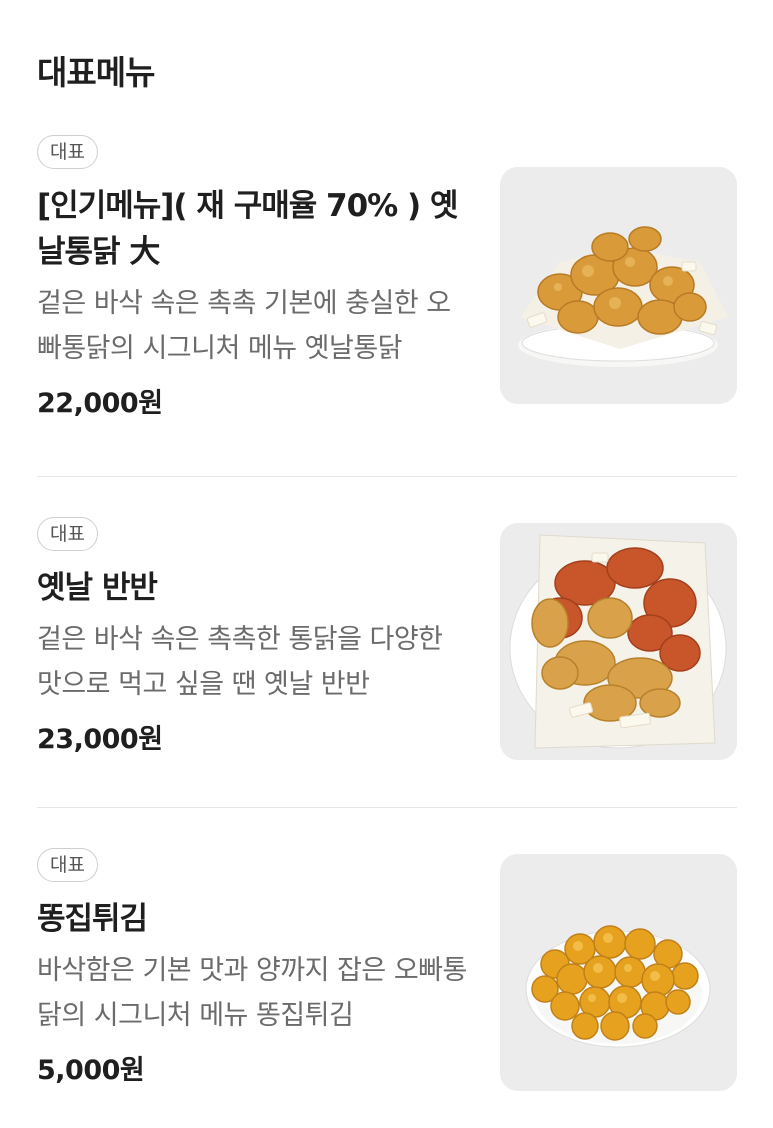  I want to click on fried-chicken-plate-photo, so click(618, 285).